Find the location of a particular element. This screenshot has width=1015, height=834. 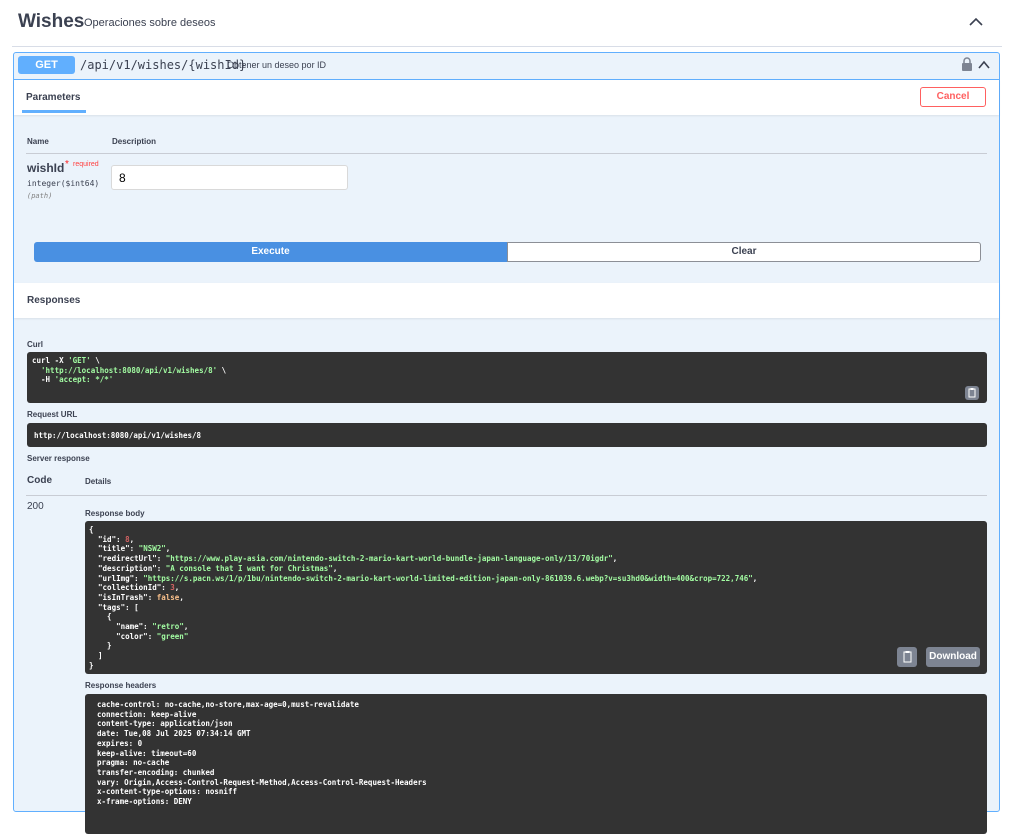

response-headers-label: Response headers is located at coordinates (121, 685).